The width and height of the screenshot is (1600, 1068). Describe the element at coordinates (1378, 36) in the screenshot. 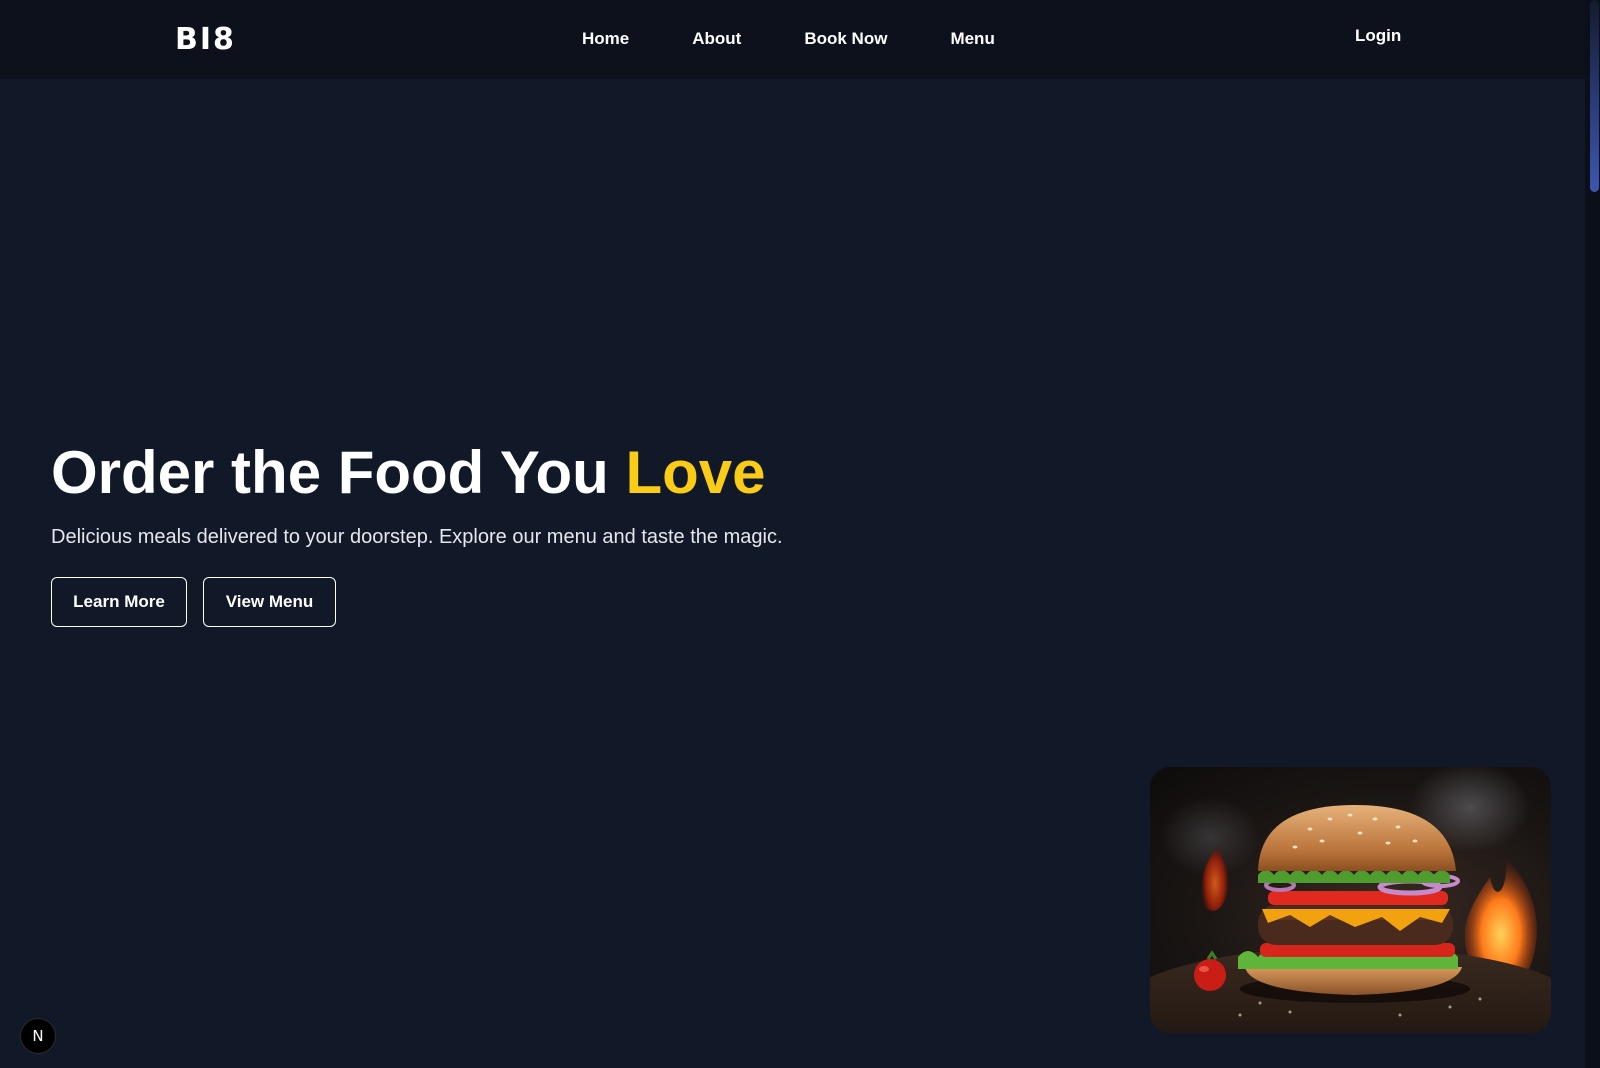

I see `login-link: Login` at that location.